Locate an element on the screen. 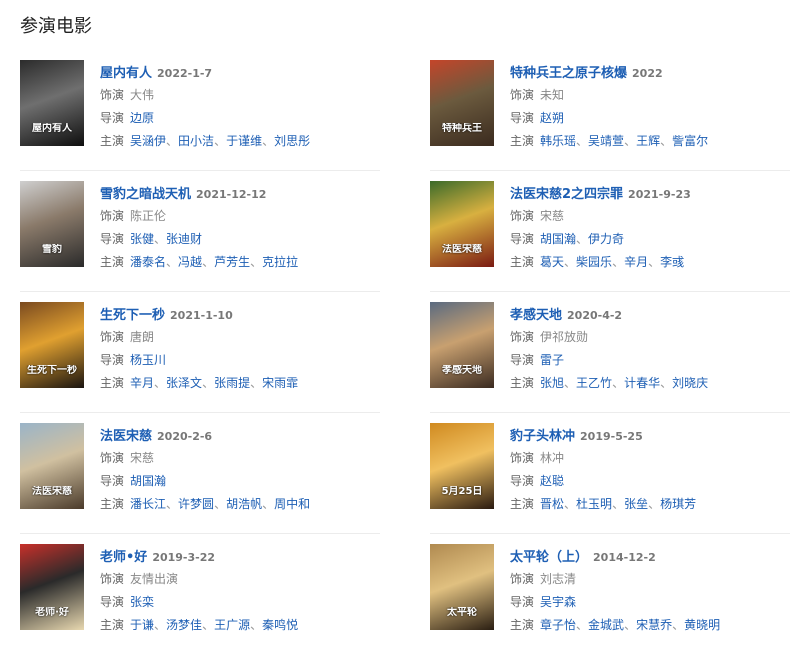  cast-link: 刘晓庆 is located at coordinates (690, 383).